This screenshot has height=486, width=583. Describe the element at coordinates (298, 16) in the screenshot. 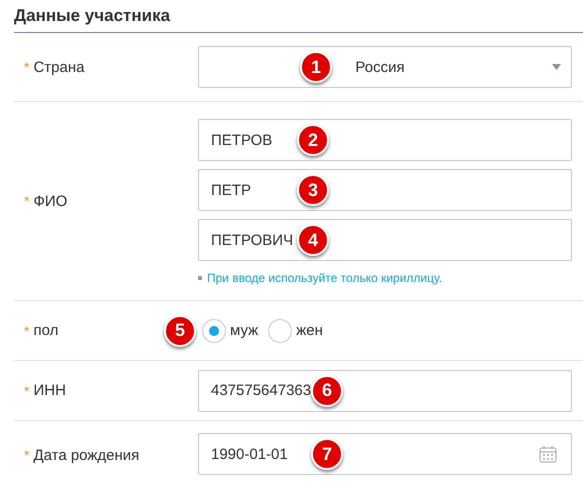

I see `section-title: Данные участника` at that location.